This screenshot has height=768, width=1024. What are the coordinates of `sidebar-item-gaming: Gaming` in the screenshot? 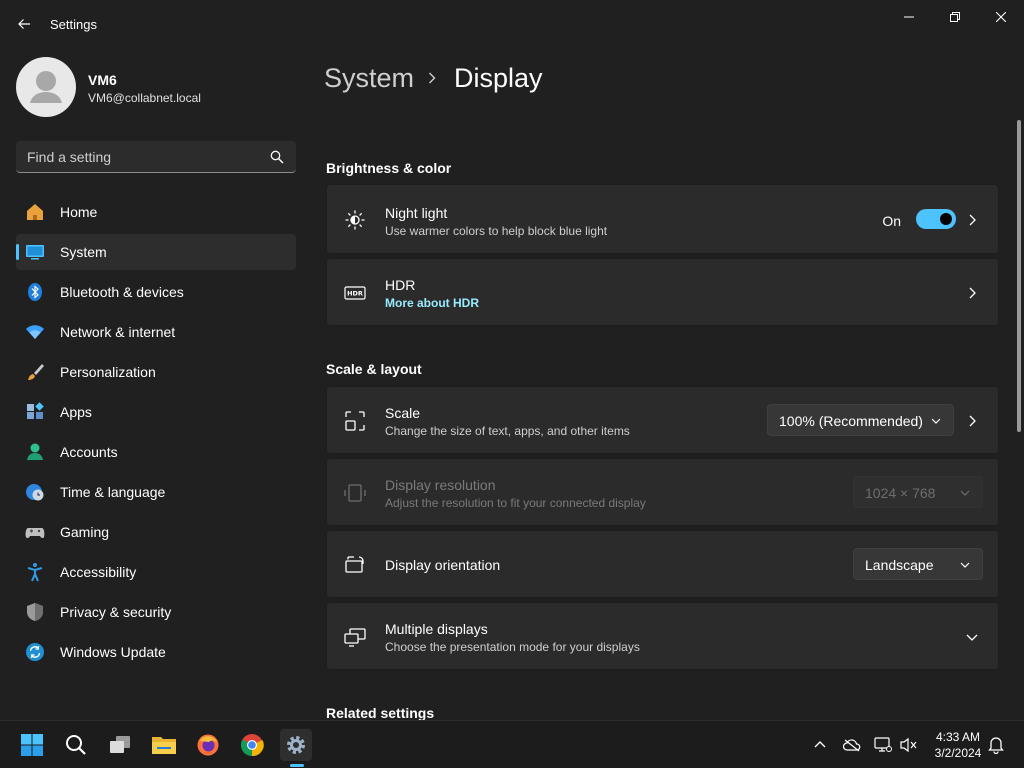 It's located at (156, 532).